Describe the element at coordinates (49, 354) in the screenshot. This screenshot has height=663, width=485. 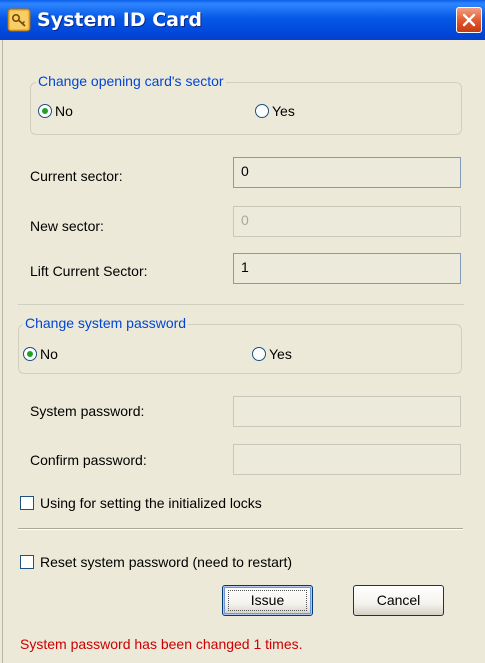
I see `password-radio-no-label: No` at that location.